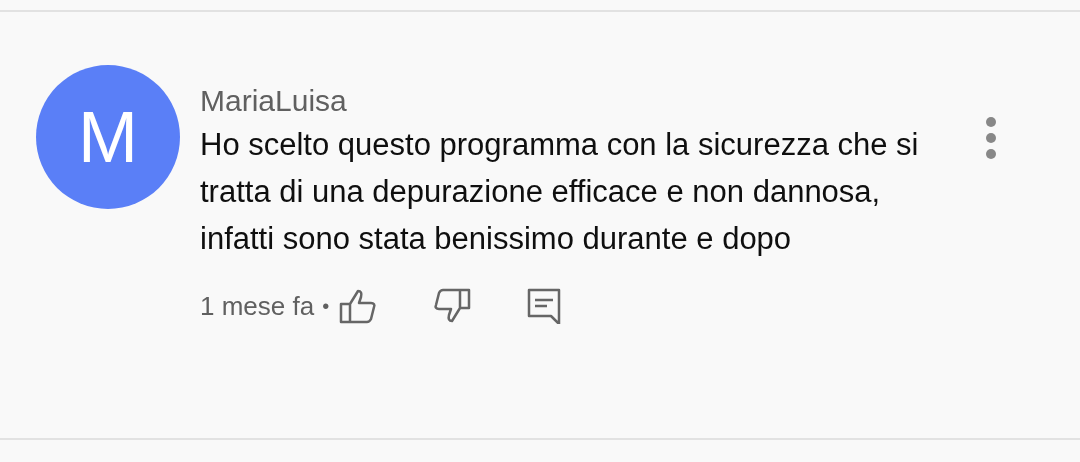 The height and width of the screenshot is (462, 1080). I want to click on avatar: M, so click(108, 137).